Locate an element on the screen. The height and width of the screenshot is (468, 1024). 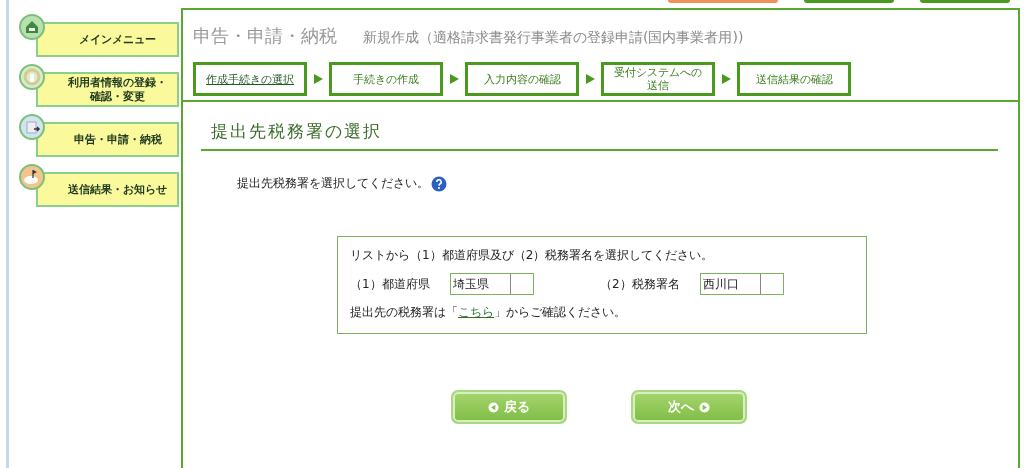
help-icon is located at coordinates (439, 183).